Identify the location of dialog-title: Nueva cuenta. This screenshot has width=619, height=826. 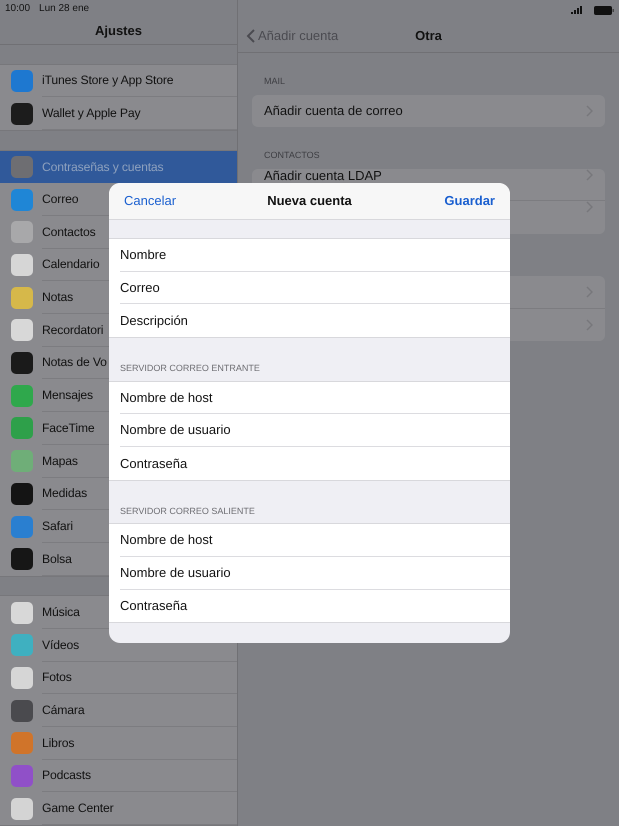
(309, 200).